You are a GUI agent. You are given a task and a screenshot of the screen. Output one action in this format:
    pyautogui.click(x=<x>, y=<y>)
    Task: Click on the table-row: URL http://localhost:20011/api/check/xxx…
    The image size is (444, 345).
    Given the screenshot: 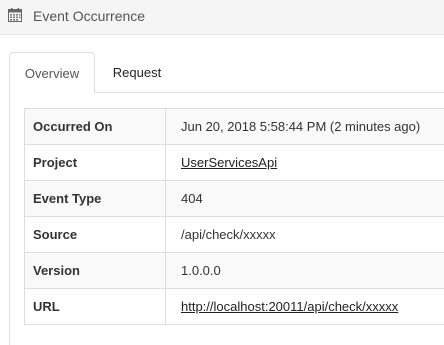 What is the action you would take?
    pyautogui.click(x=234, y=306)
    